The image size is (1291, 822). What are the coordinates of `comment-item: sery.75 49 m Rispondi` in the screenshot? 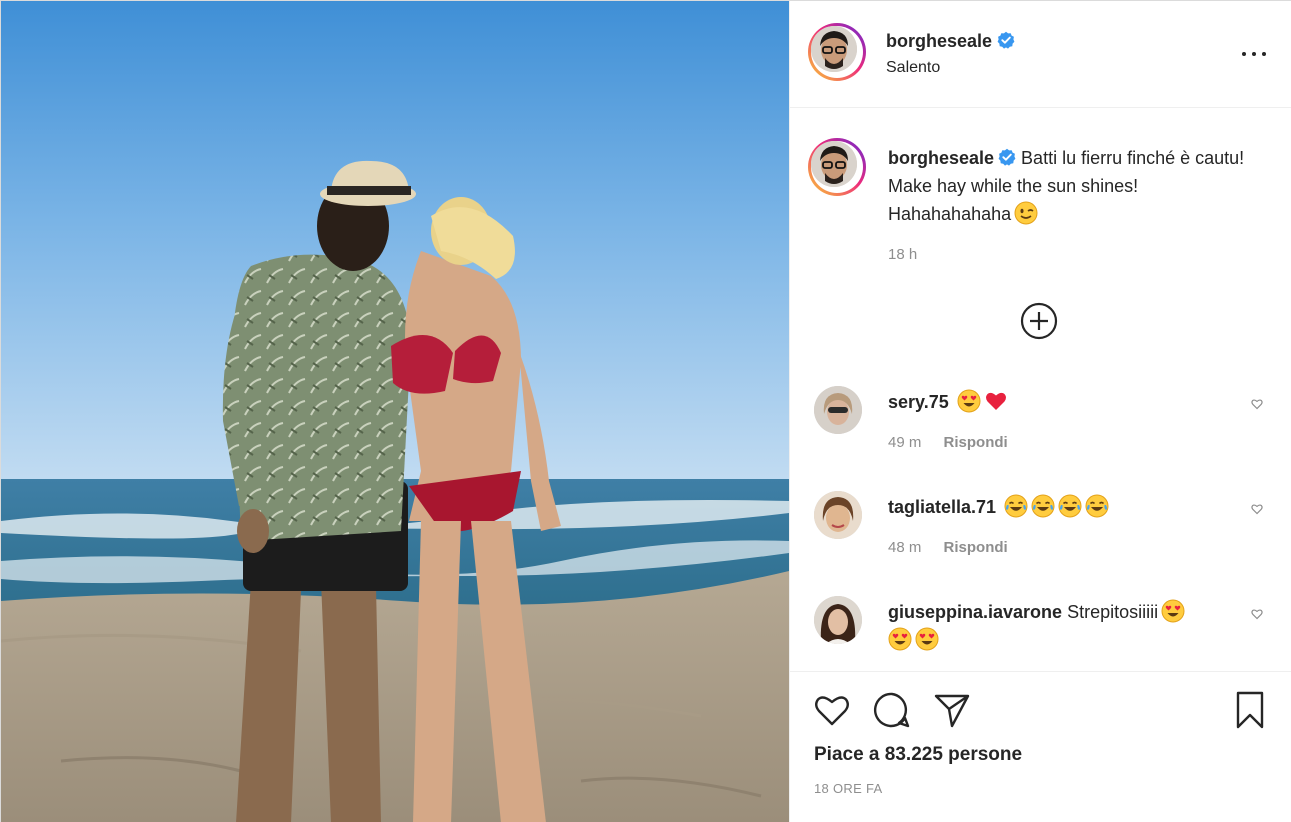 It's located at (1040, 431).